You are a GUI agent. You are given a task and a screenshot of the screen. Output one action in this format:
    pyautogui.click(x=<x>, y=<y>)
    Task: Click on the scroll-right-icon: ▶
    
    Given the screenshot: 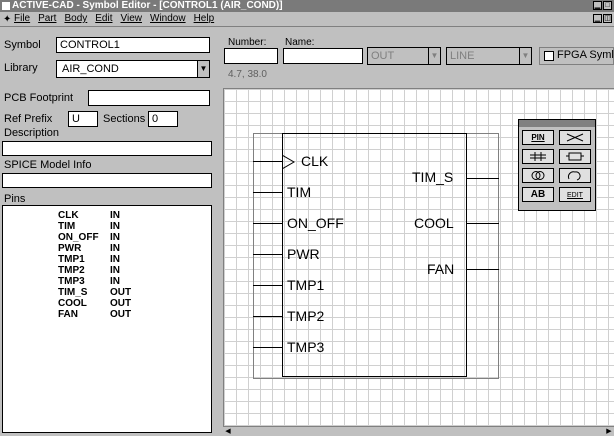 What is the action you would take?
    pyautogui.click(x=609, y=431)
    